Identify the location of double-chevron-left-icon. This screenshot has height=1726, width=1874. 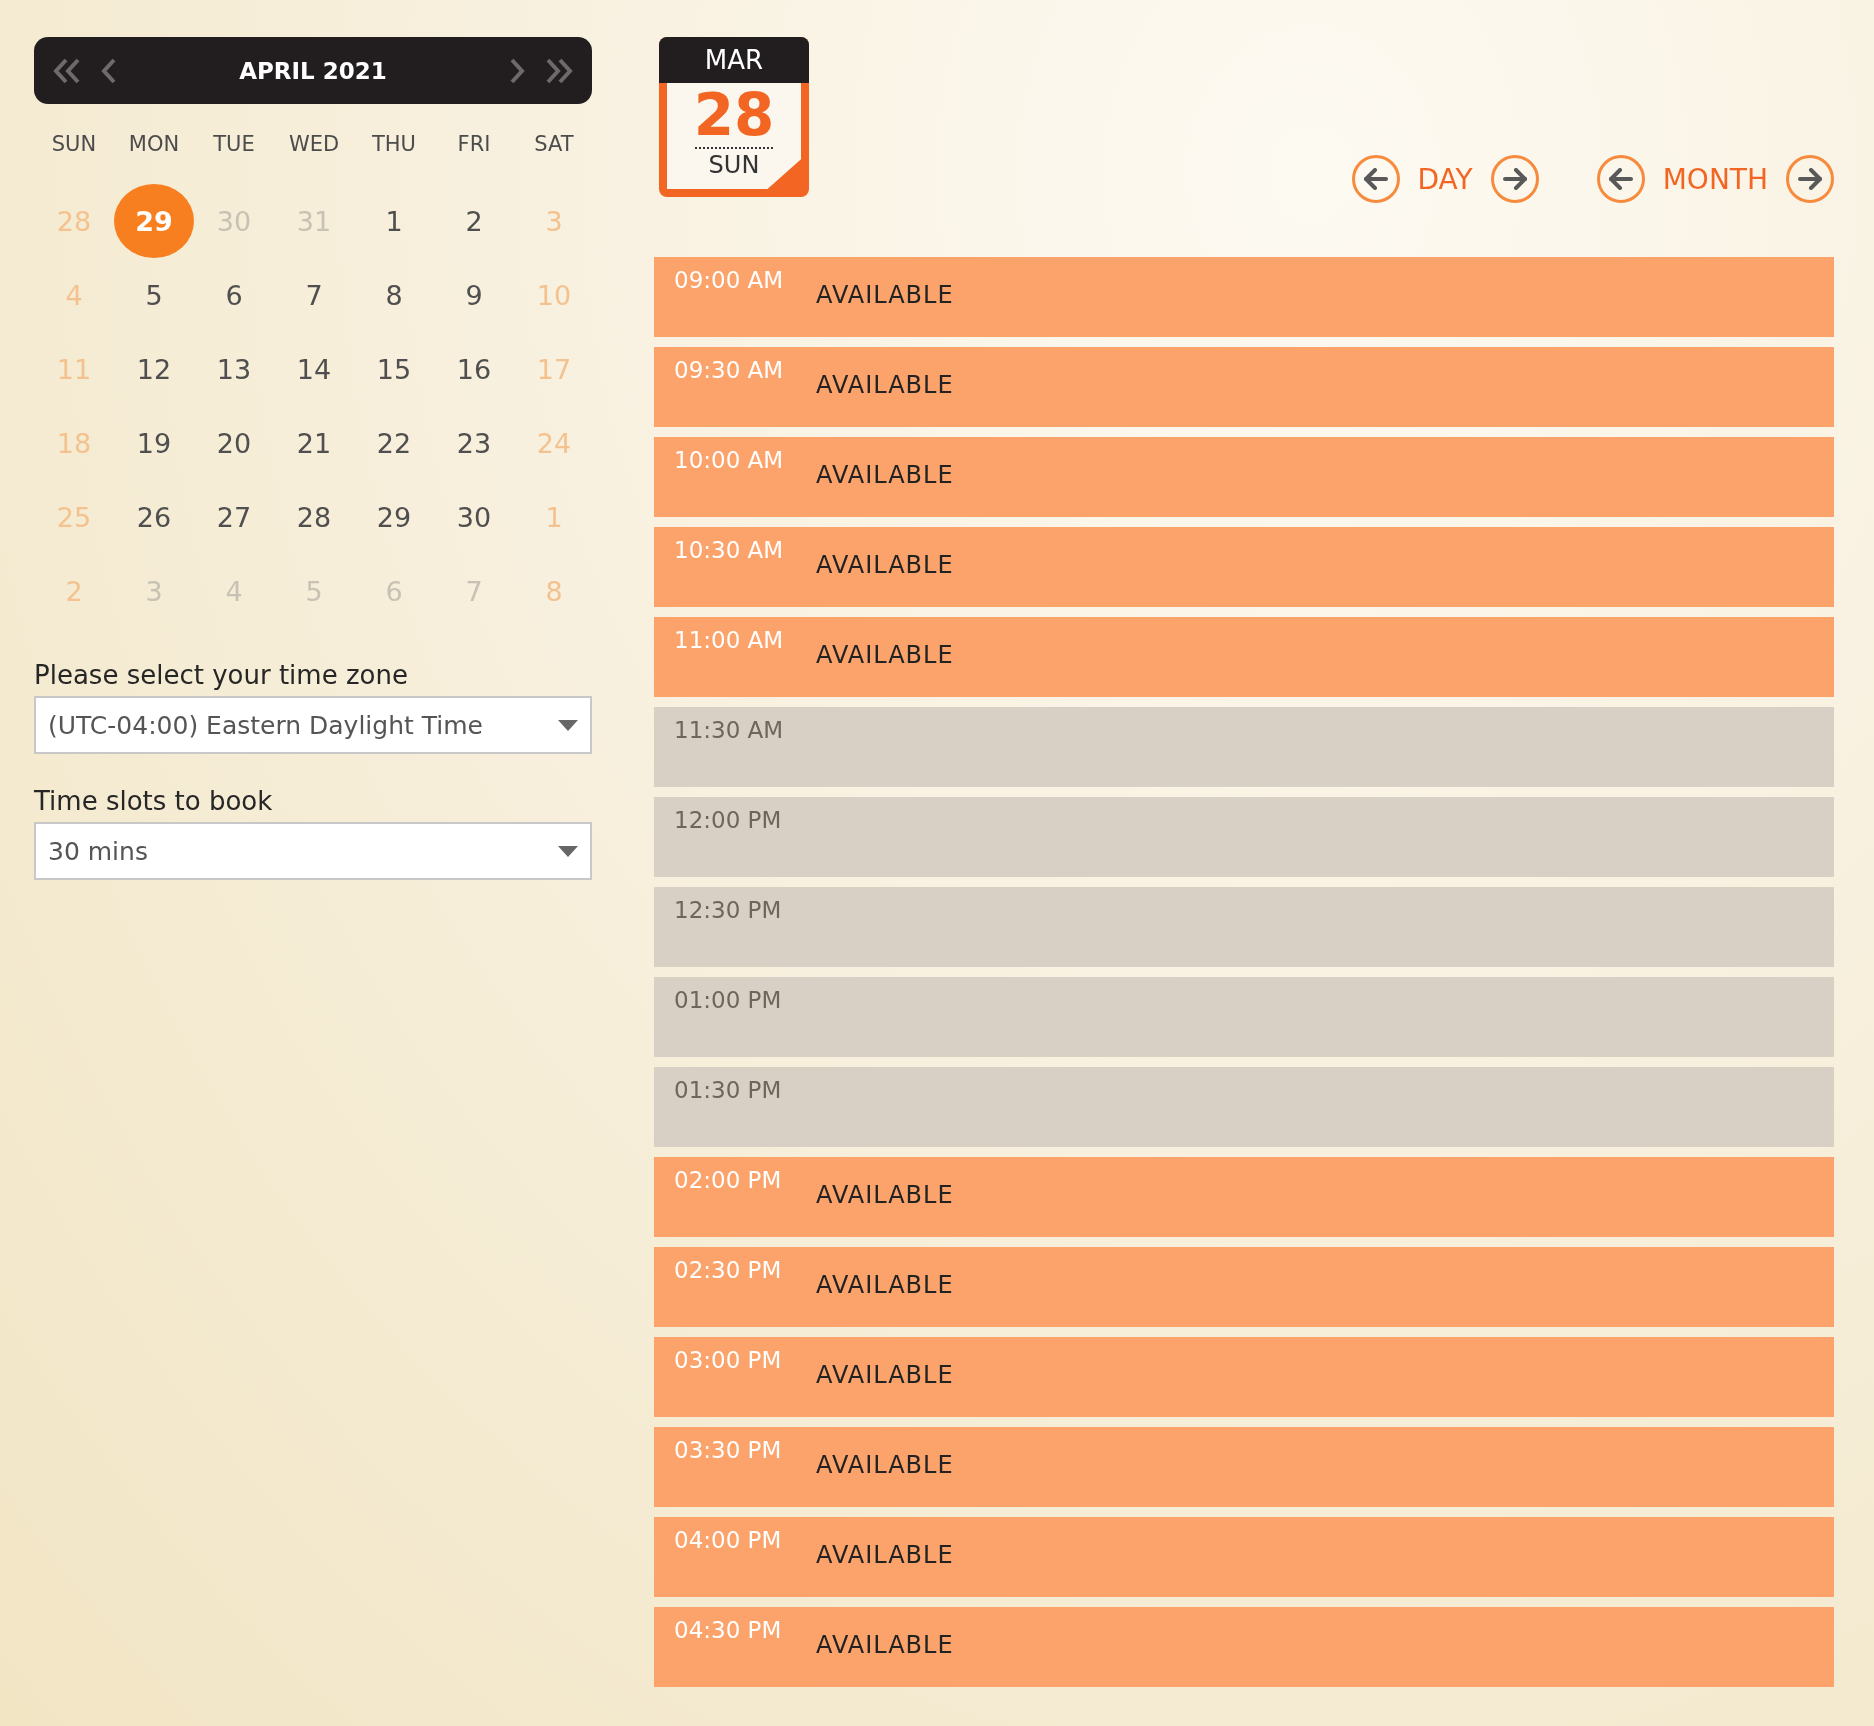
(67, 70).